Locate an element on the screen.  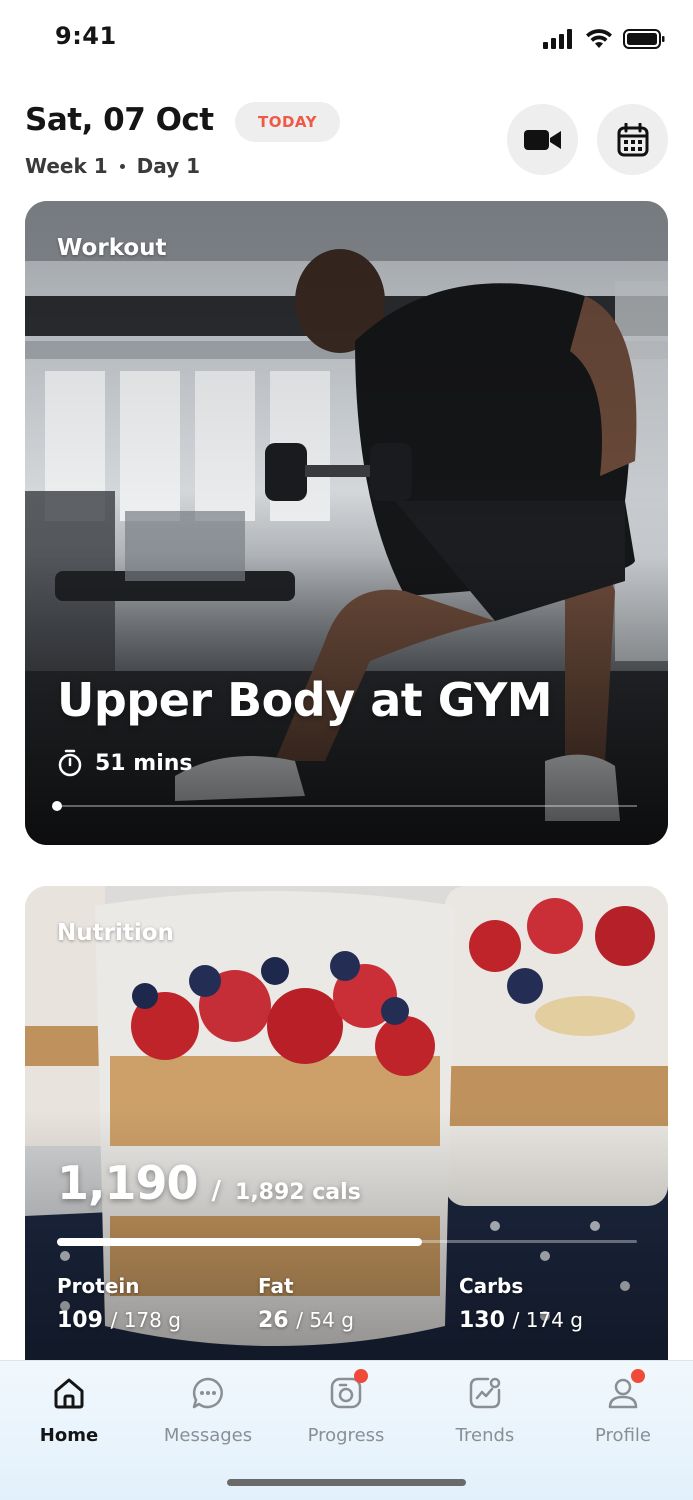
progress-notification-dot is located at coordinates (361, 1376).